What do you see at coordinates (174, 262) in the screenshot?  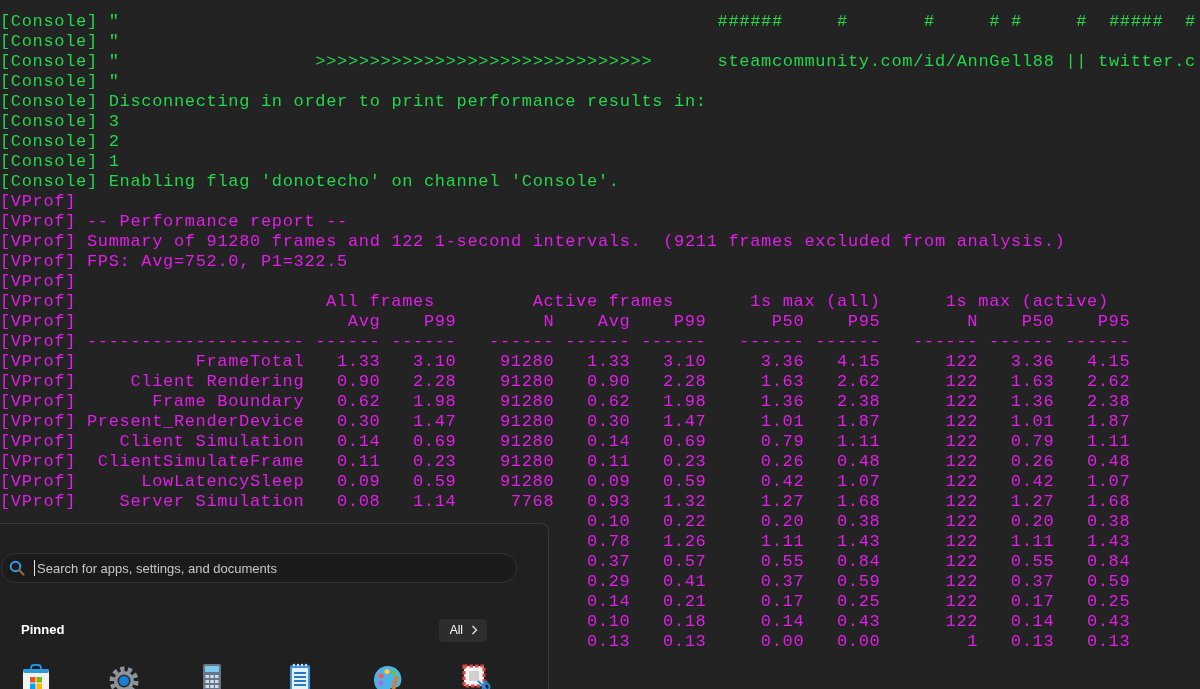 I see `log-line: [VProf] FPS: Avg=752.0, P1=322.5` at bounding box center [174, 262].